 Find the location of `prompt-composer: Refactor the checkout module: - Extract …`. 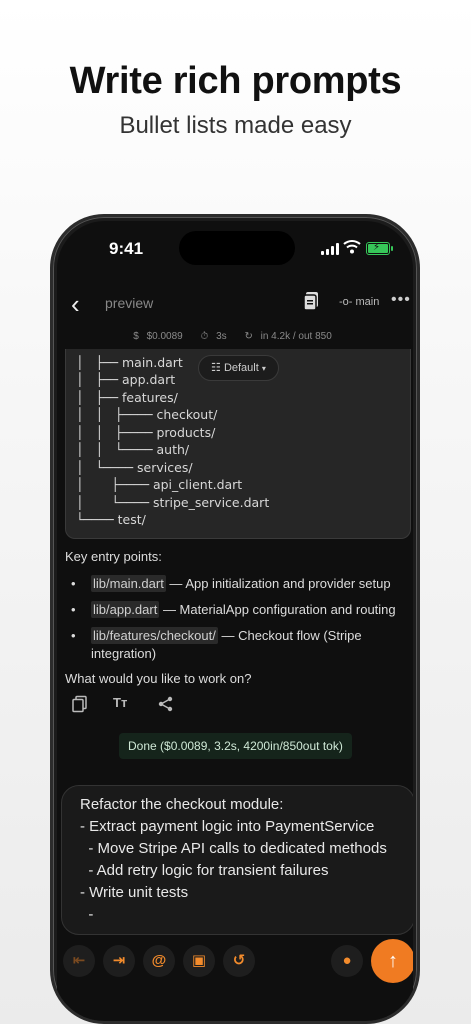

prompt-composer: Refactor the checkout module: - Extract … is located at coordinates (237, 860).